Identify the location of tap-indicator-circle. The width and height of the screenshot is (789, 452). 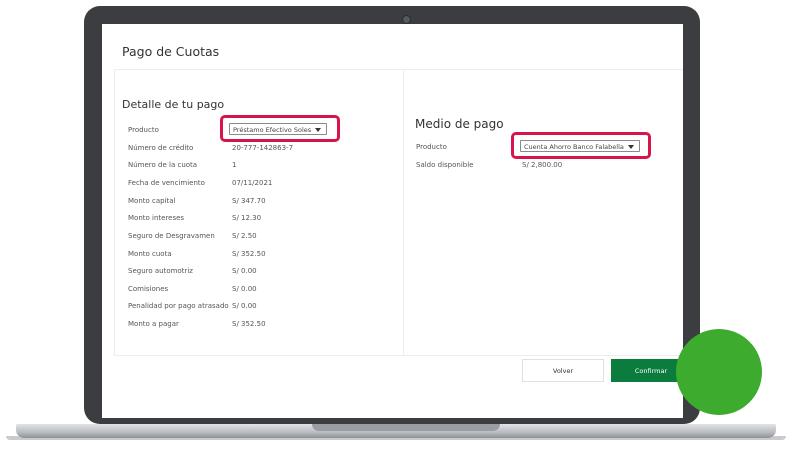
(719, 372).